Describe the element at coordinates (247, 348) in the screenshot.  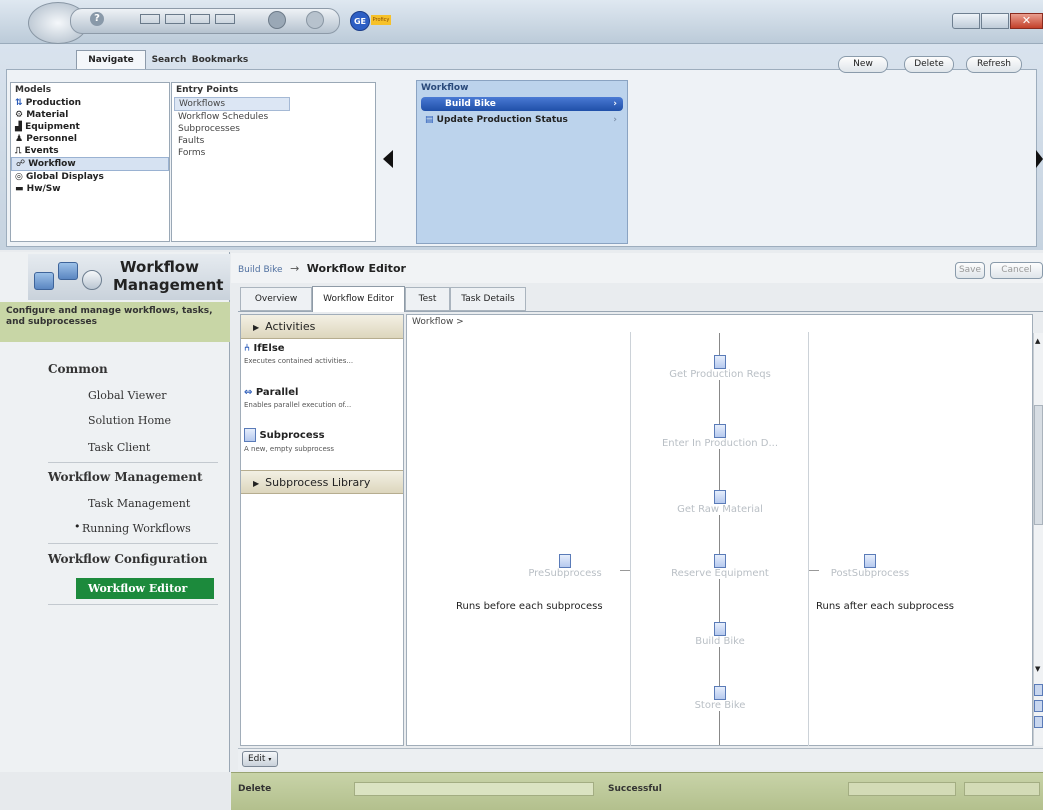
I see `ifelse-icon: ⑃` at that location.